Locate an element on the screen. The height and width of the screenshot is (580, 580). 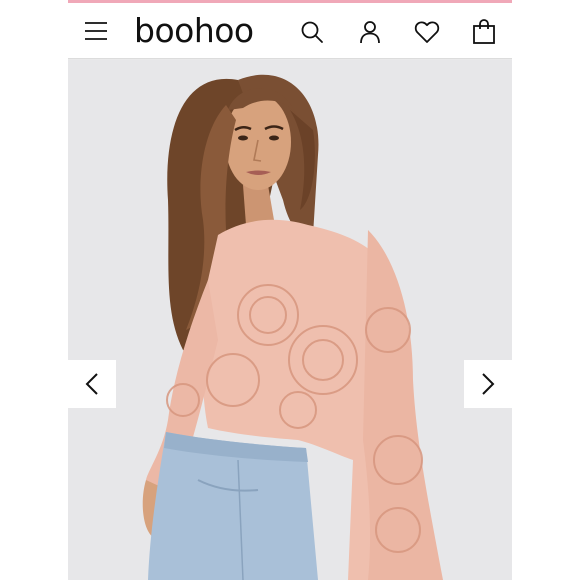
hamburger-menu-icon is located at coordinates (96, 31).